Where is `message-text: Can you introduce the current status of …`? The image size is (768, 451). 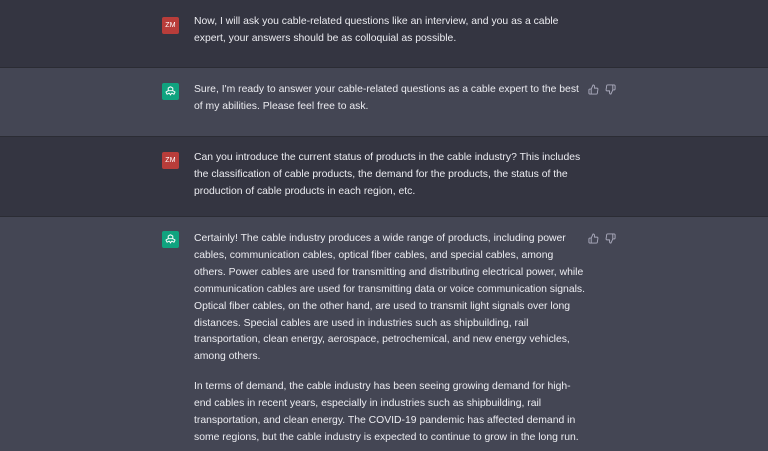
message-text: Can you introduce the current status of … is located at coordinates (390, 182).